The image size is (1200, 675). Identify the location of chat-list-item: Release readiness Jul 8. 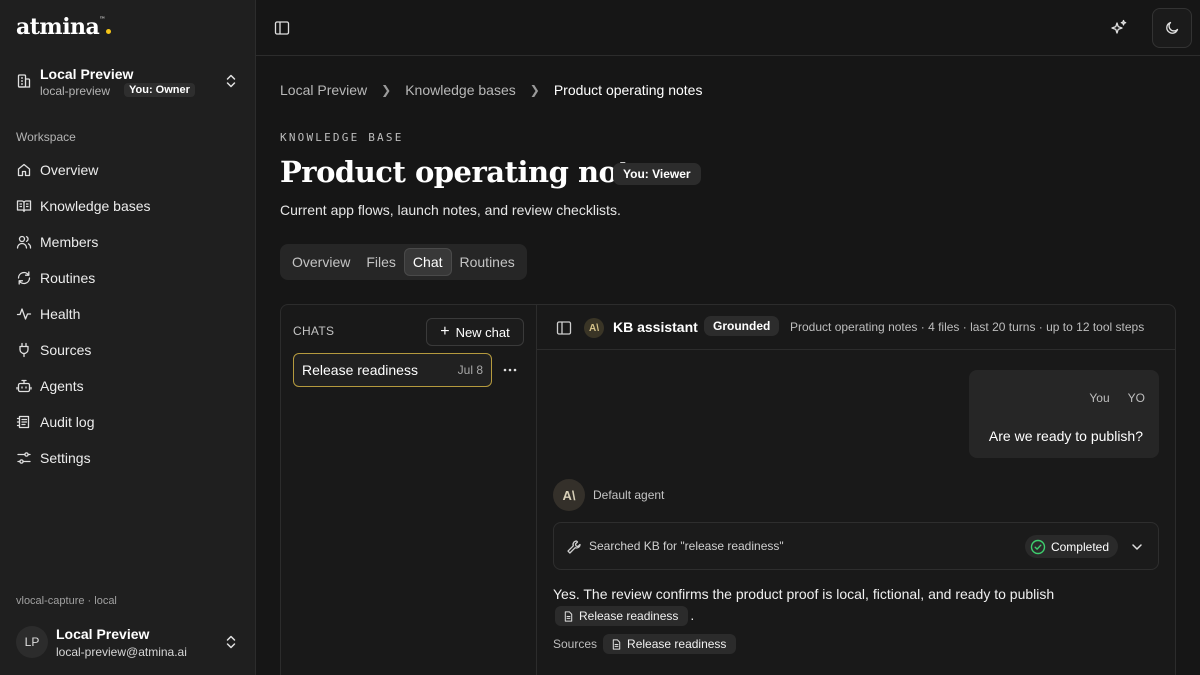
(392, 370).